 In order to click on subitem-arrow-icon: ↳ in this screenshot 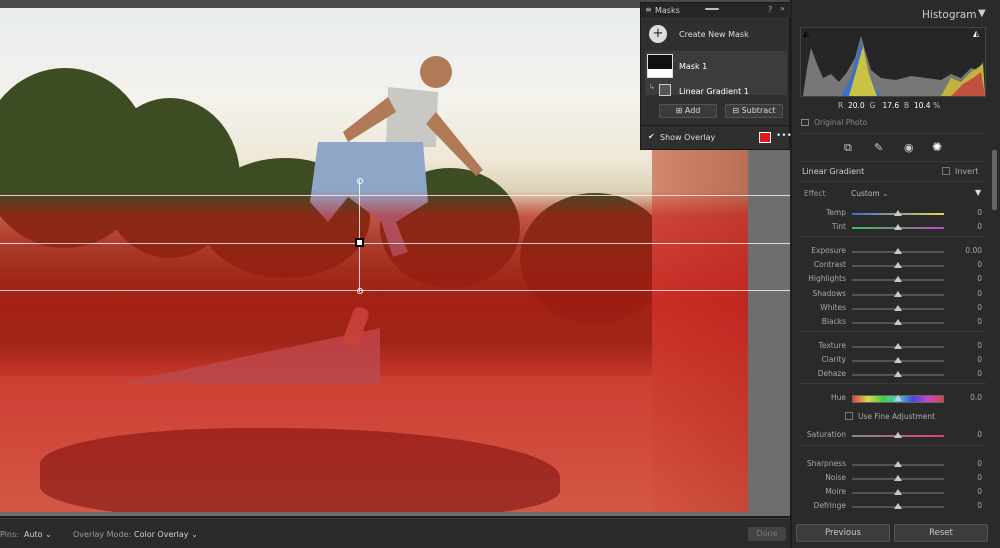, I will do `click(652, 87)`.